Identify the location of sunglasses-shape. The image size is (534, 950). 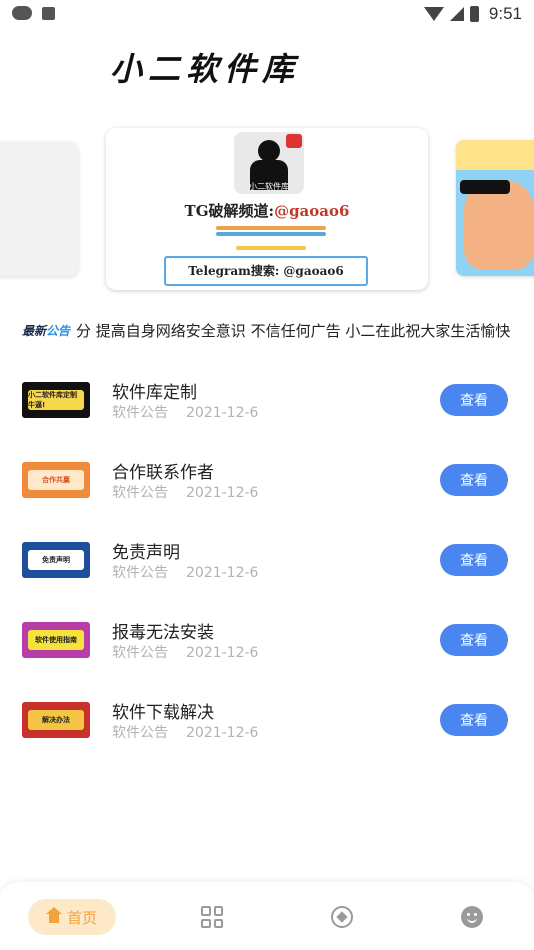
(485, 187).